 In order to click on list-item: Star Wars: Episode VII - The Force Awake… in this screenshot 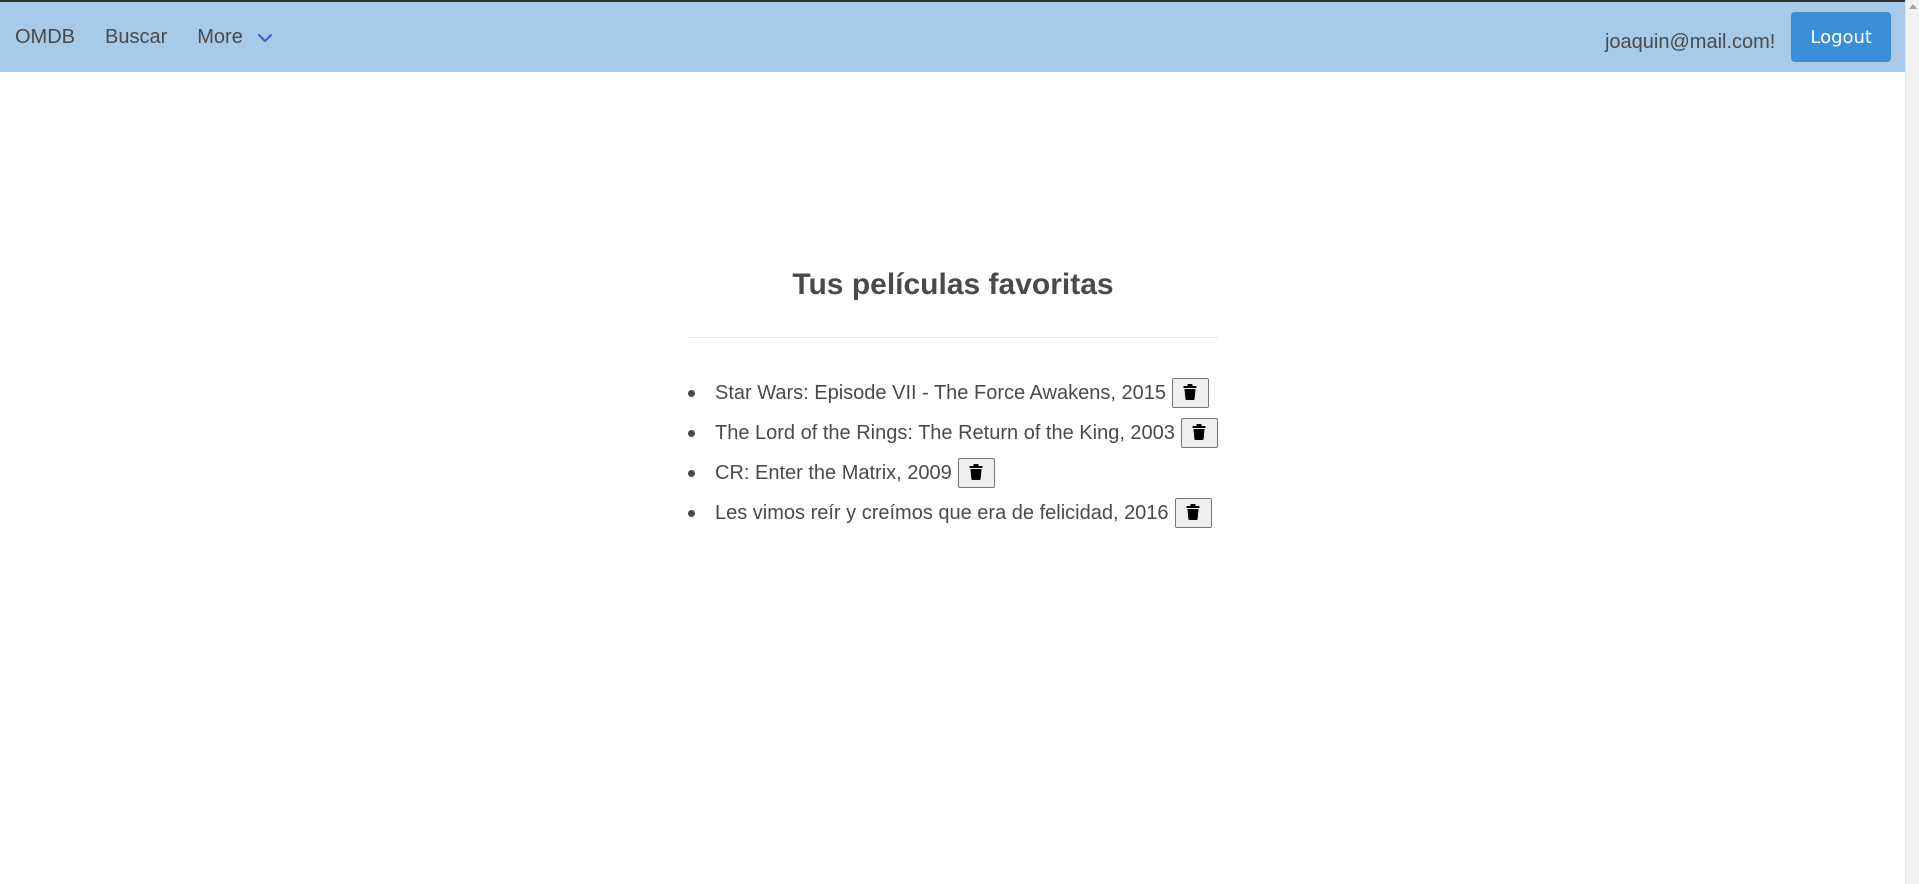, I will do `click(953, 393)`.